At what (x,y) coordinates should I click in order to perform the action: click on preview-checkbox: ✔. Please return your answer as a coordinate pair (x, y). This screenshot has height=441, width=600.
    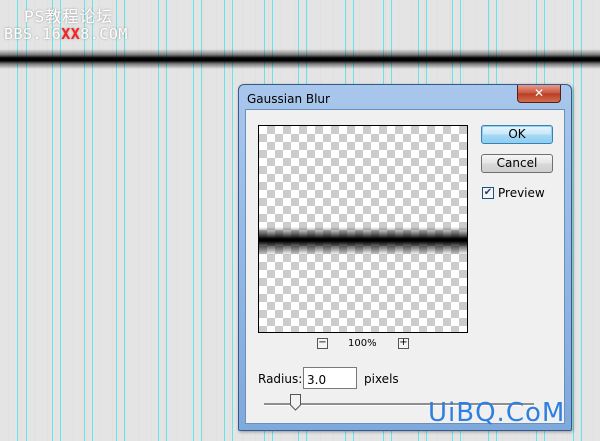
    Looking at the image, I should click on (488, 193).